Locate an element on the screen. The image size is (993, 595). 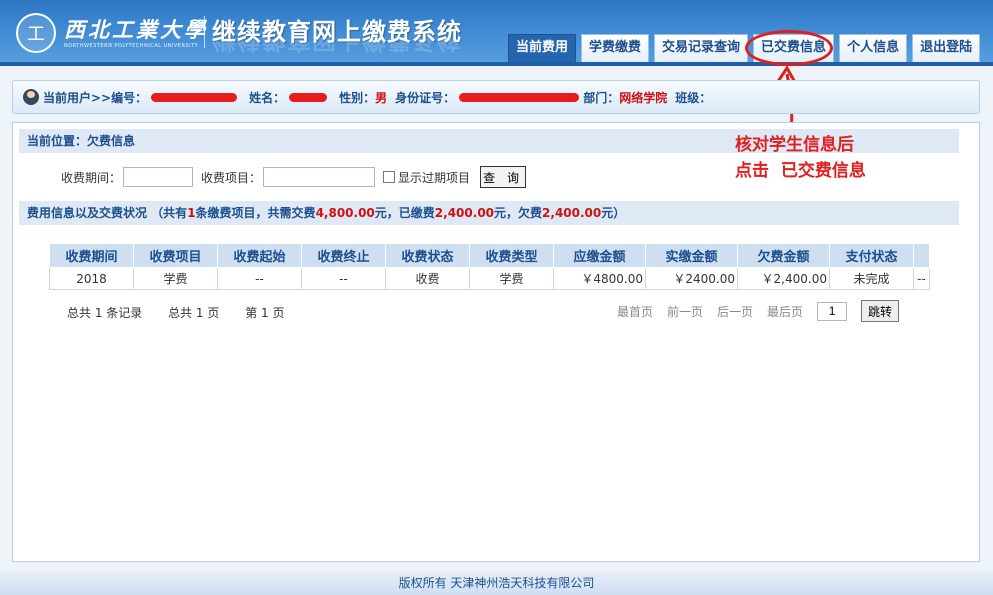
col-header: 收费类型 is located at coordinates (511, 255).